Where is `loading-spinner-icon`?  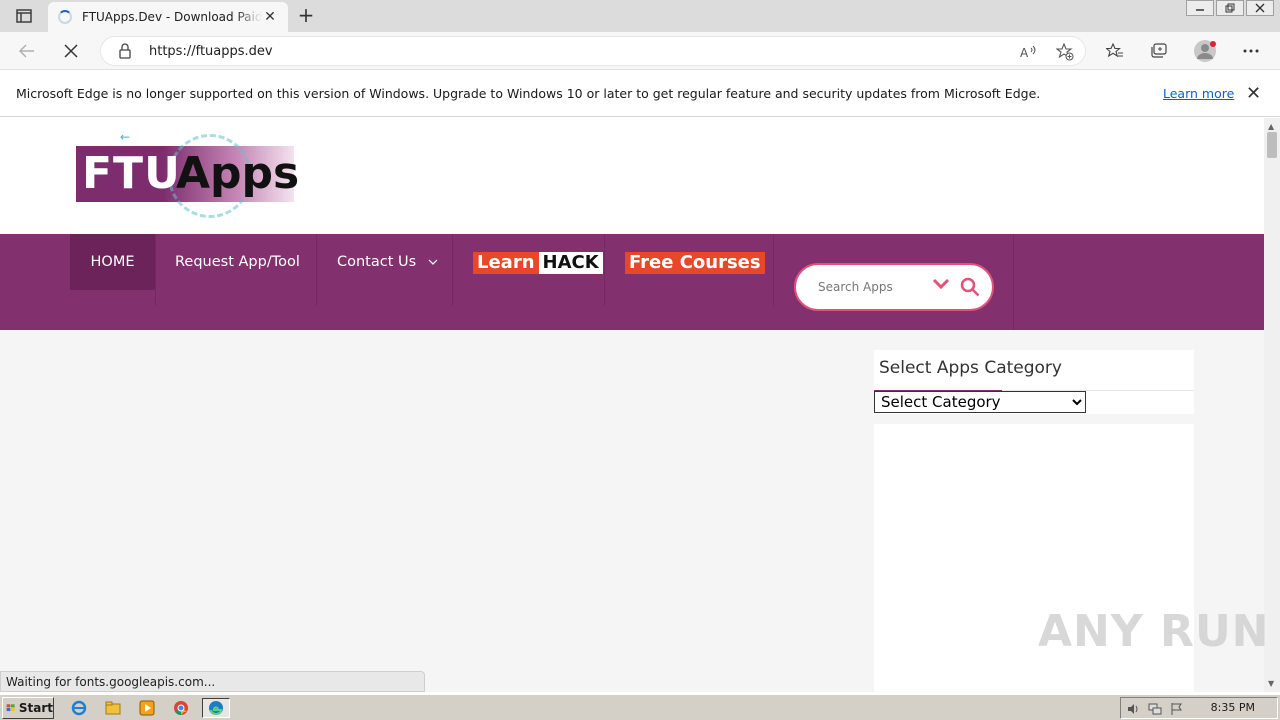 loading-spinner-icon is located at coordinates (65, 17).